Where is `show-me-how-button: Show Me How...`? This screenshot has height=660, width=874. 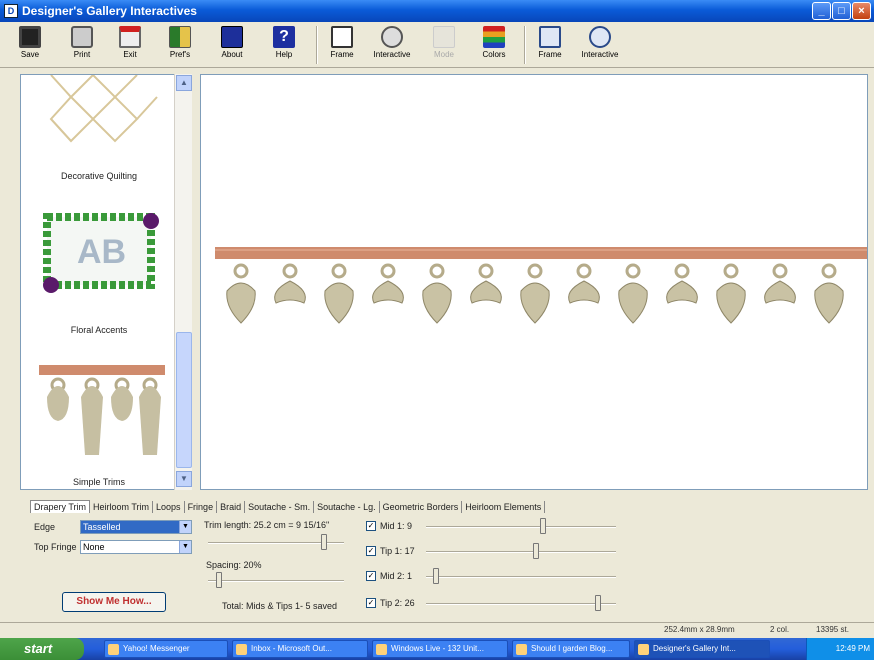
show-me-how-button: Show Me How... is located at coordinates (114, 602).